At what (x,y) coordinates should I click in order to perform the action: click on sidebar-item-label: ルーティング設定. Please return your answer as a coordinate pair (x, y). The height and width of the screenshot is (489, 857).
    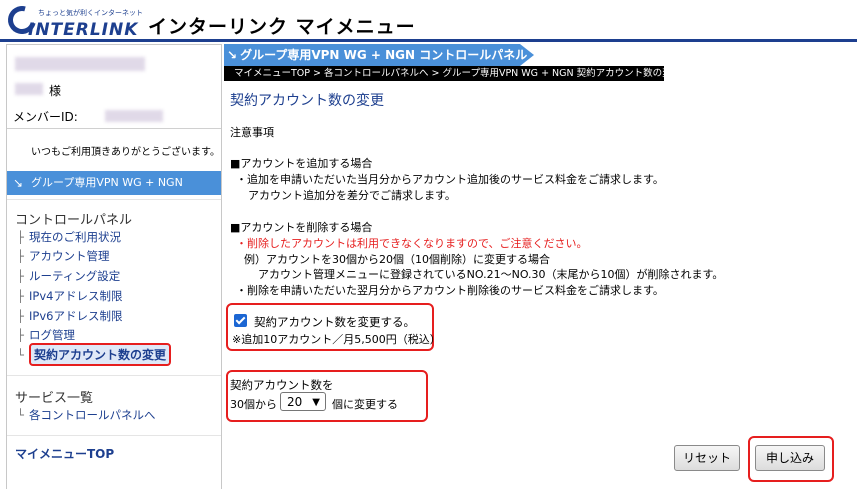
    Looking at the image, I should click on (75, 276).